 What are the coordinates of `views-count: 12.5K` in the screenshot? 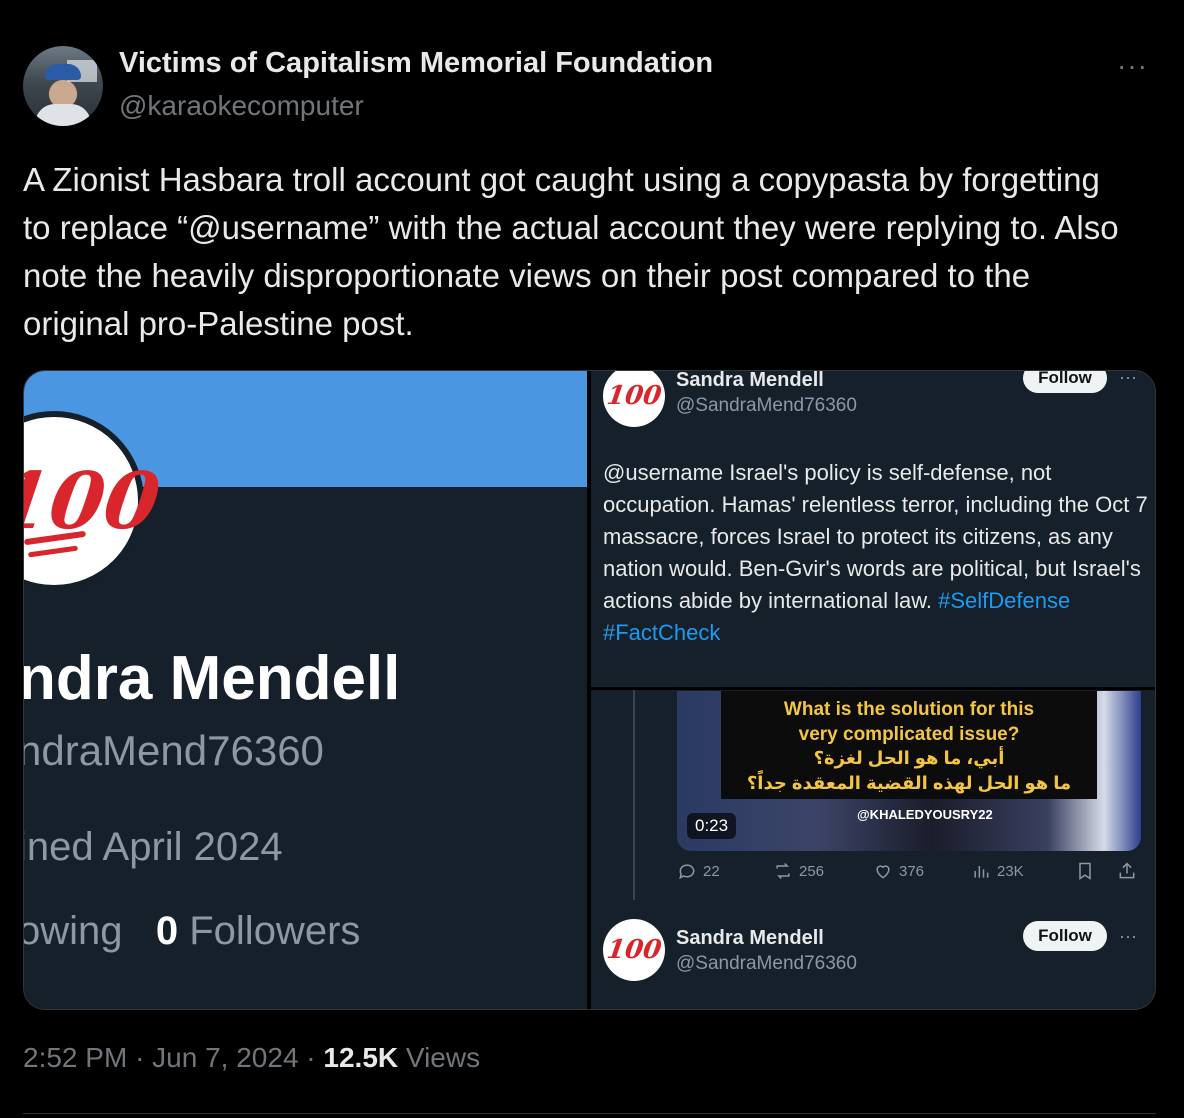 It's located at (361, 1057).